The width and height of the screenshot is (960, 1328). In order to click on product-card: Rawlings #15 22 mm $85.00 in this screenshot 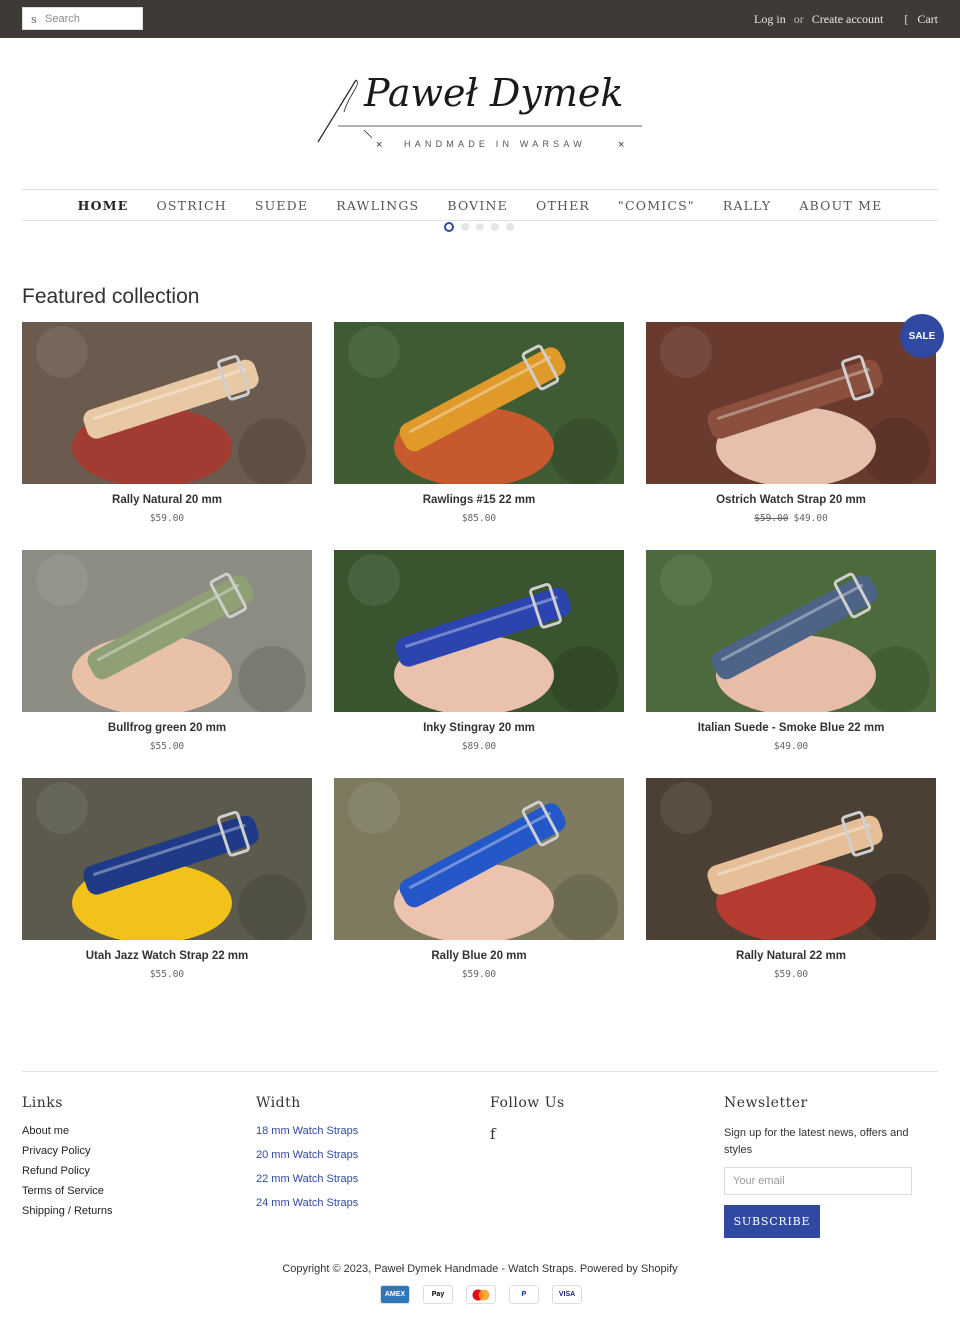, I will do `click(479, 423)`.